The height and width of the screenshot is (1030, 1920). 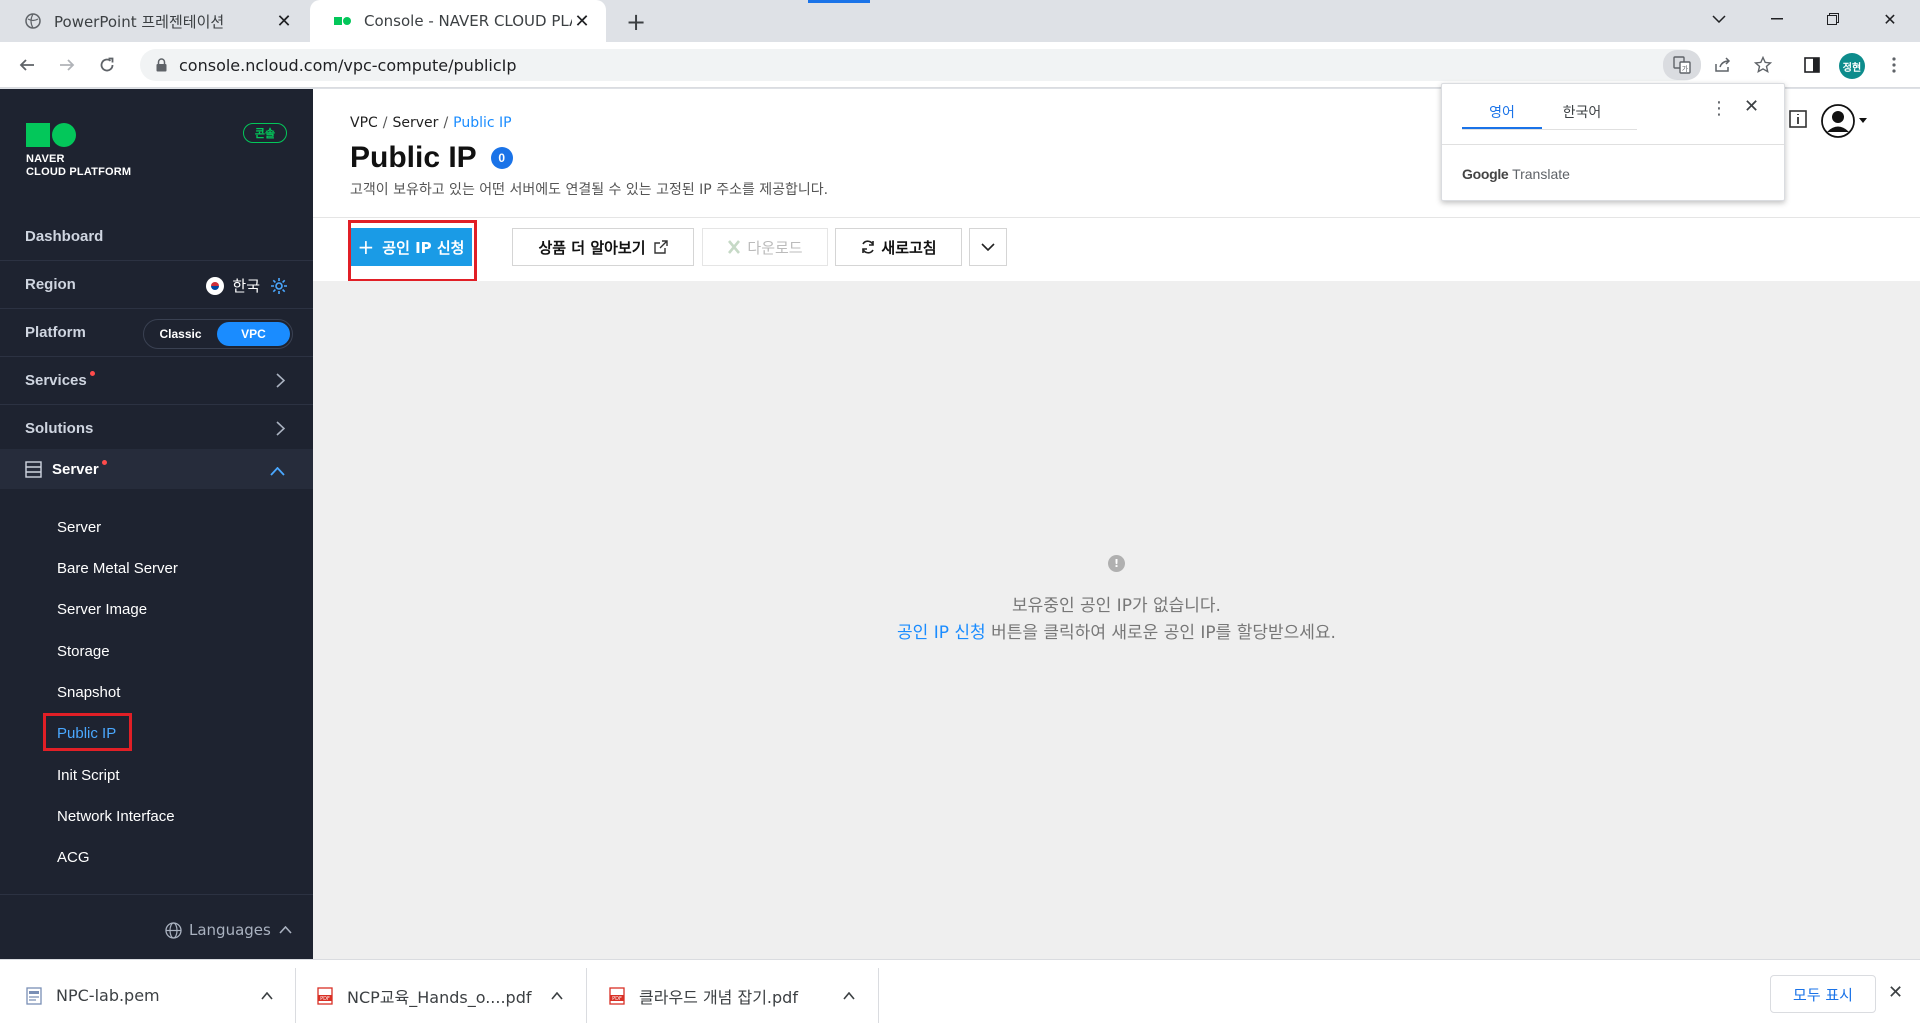 I want to click on refresh-button: 새로고침, so click(x=898, y=247).